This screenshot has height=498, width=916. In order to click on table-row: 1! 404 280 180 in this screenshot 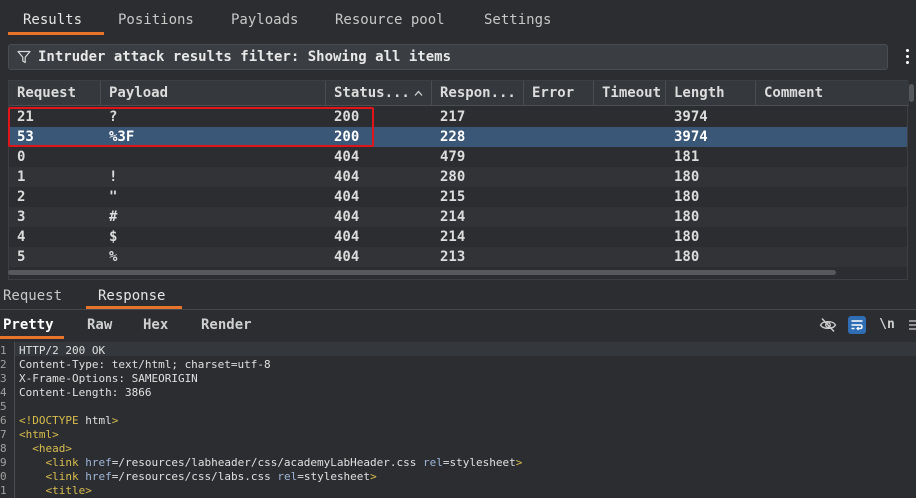, I will do `click(458, 177)`.